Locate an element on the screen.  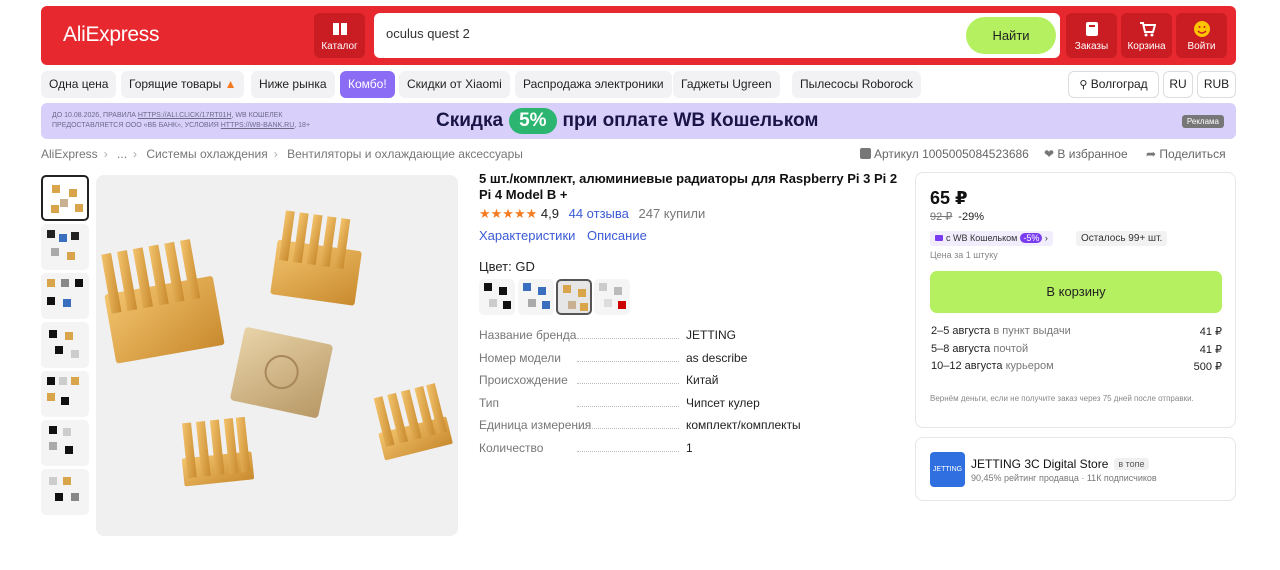
legal-link1: HTTPS://ALI.CLICK/17RT01H is located at coordinates (185, 115).